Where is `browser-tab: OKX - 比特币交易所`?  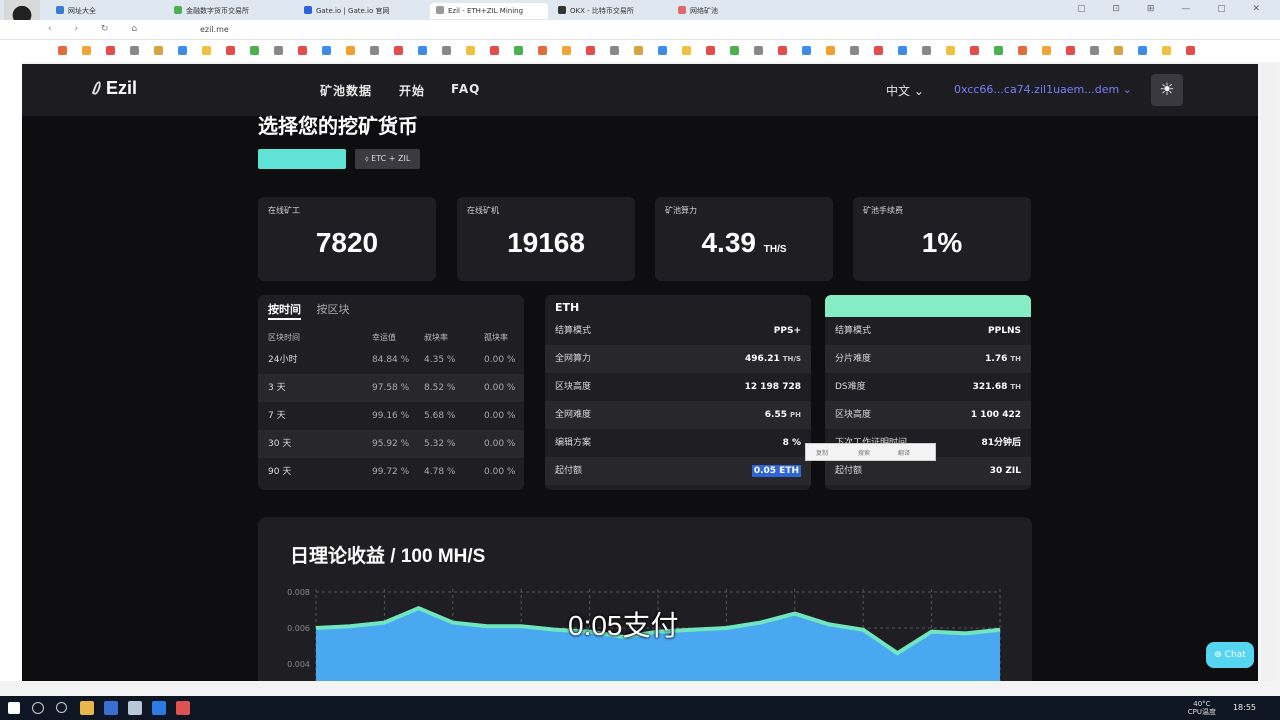 browser-tab: OKX - 比特币交易所 is located at coordinates (611, 11).